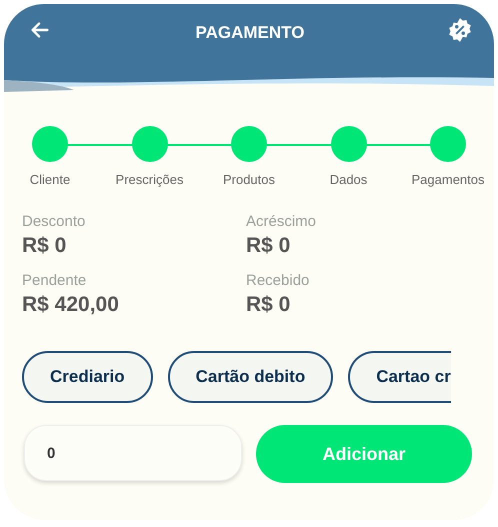 This screenshot has width=498, height=527. I want to click on summary-label: Acréscimo, so click(282, 221).